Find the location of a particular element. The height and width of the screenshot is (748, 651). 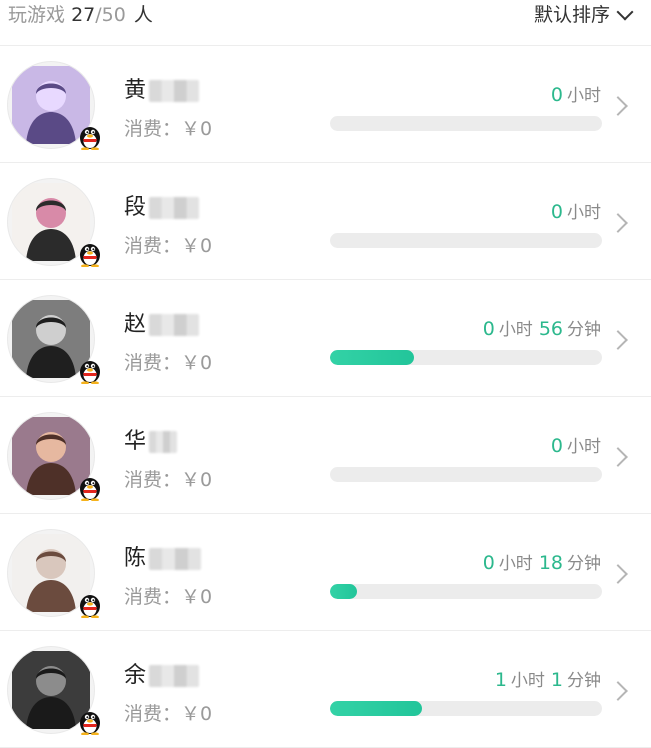

time-value: 18 is located at coordinates (550, 563).